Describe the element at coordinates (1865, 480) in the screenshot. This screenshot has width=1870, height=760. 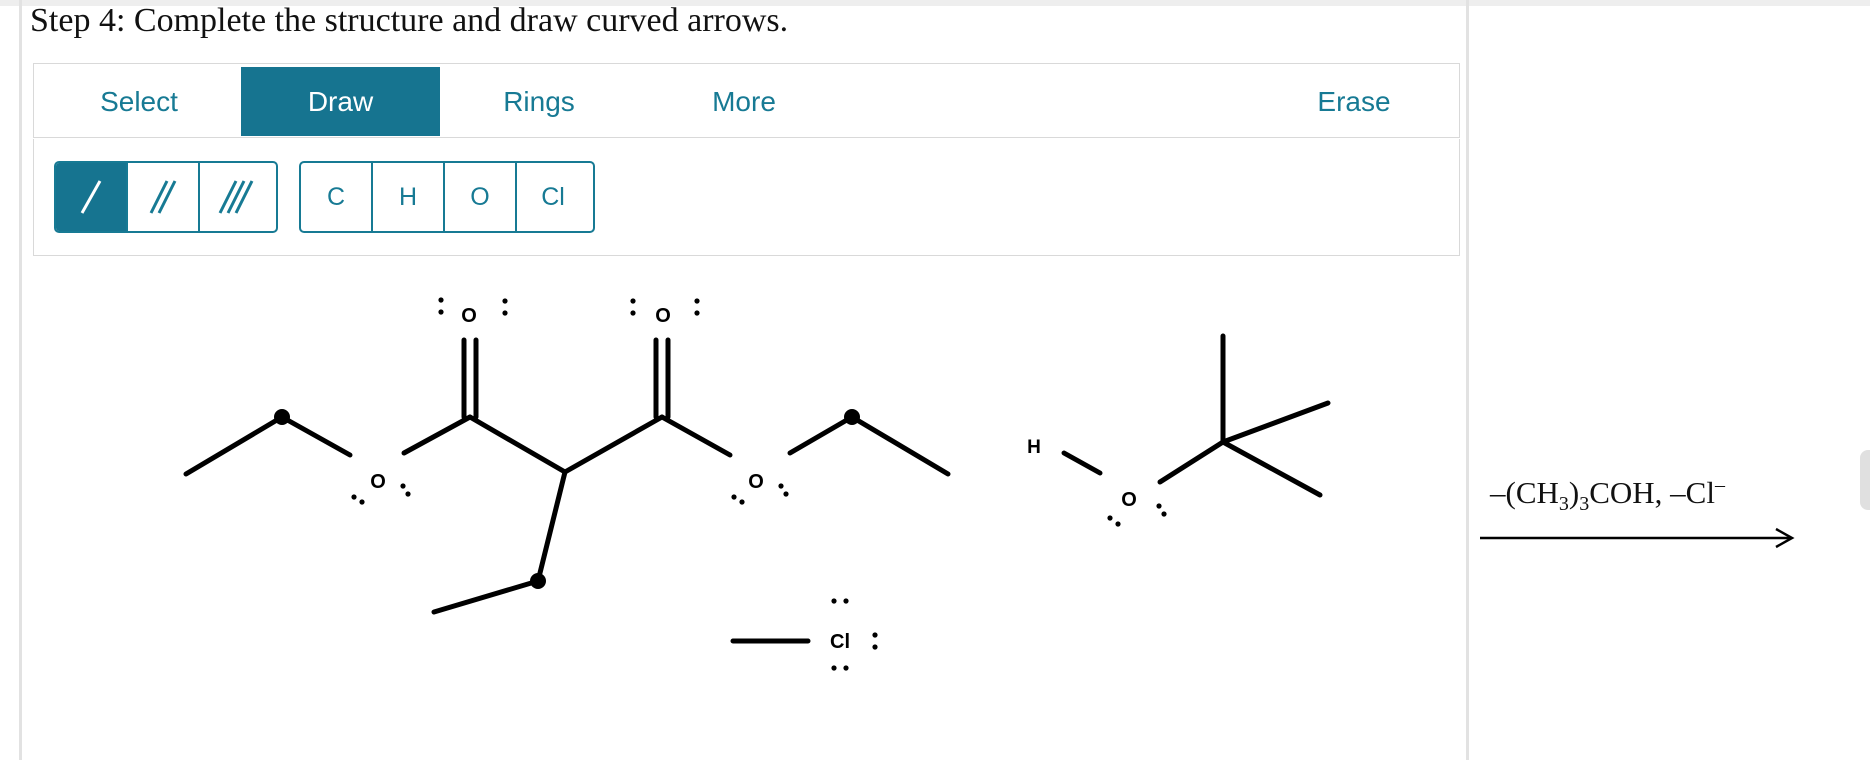
I see `side-panel-handle` at that location.